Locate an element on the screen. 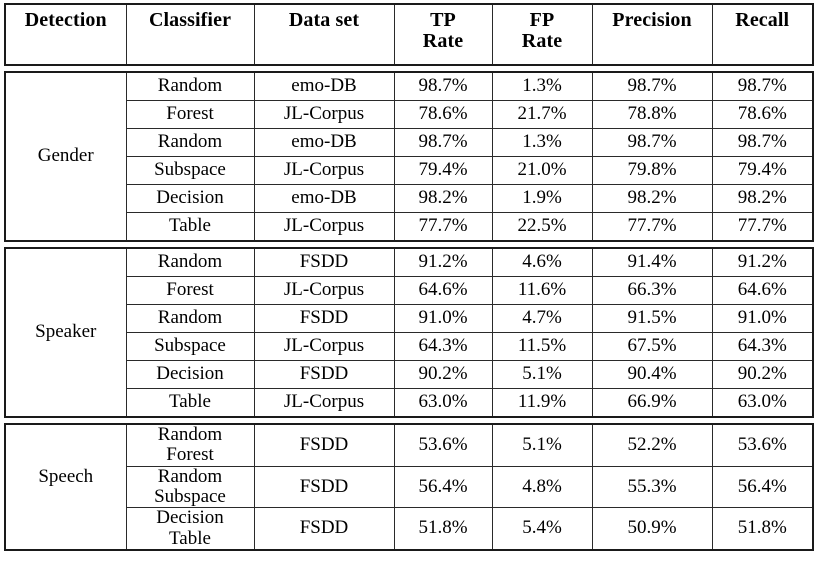  tp-rate-value: 64.3% is located at coordinates (443, 346).